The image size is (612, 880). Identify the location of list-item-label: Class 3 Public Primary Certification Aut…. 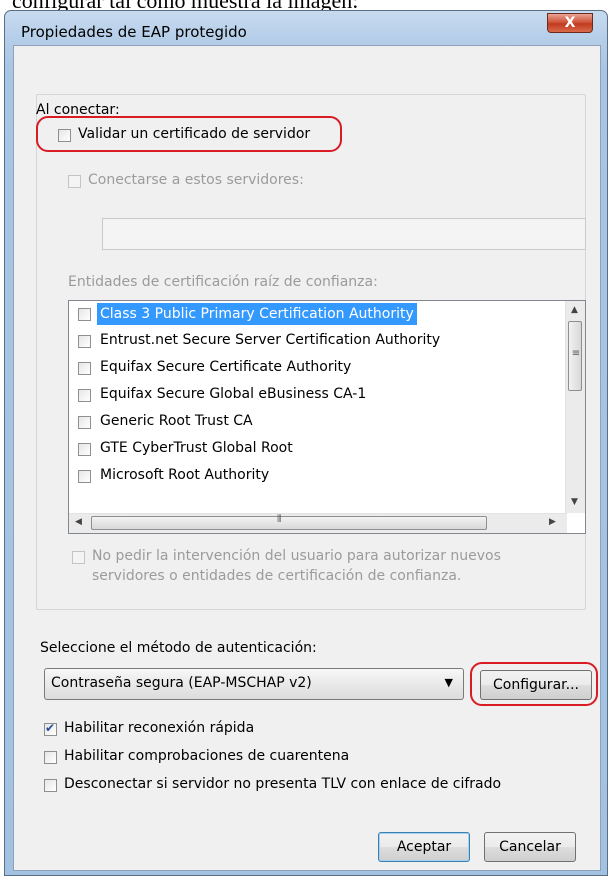
(257, 314).